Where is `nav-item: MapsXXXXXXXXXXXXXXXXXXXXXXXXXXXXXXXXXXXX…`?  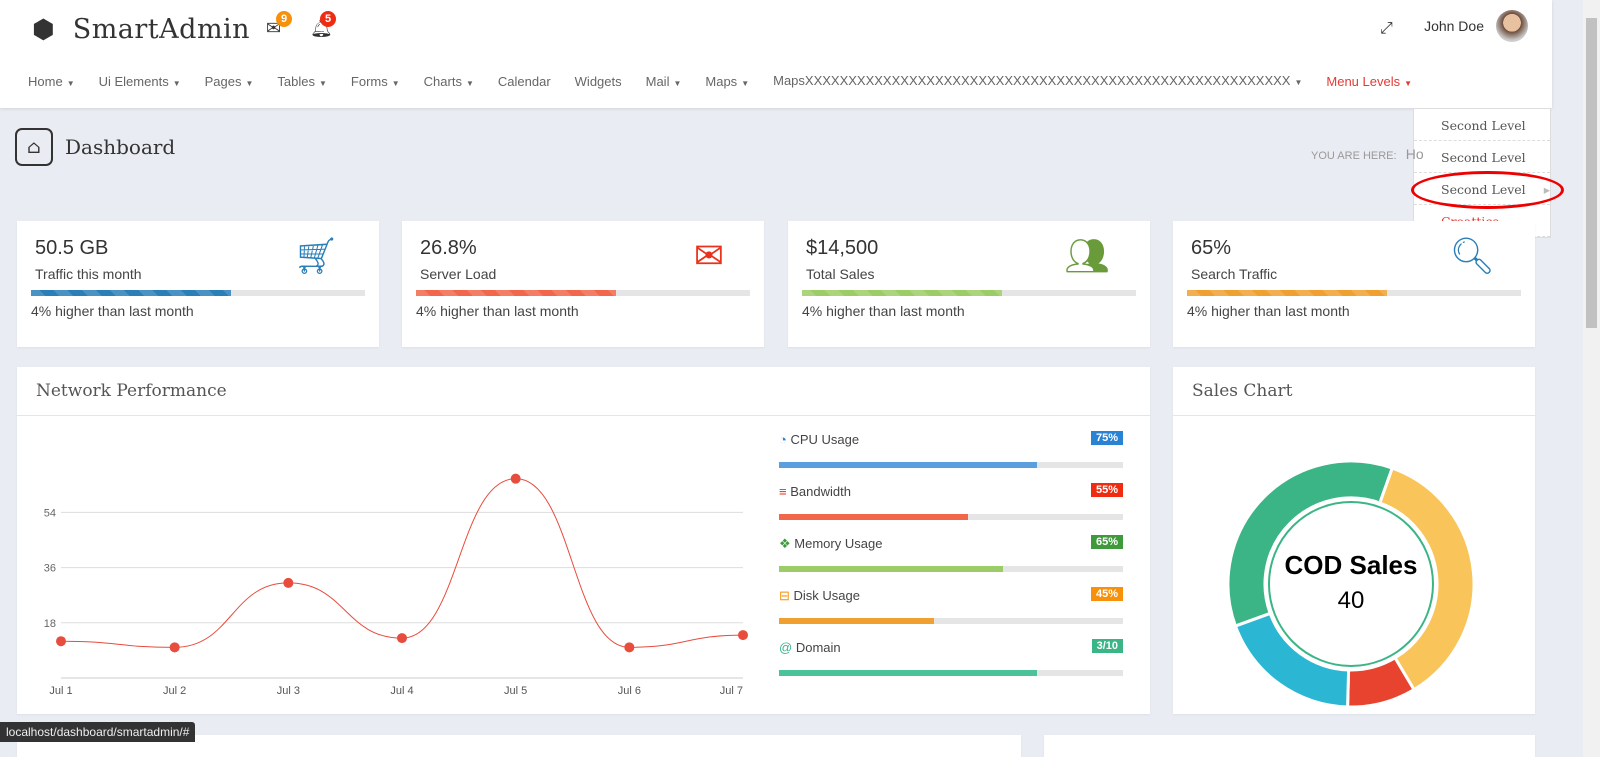
nav-item: MapsXXXXXXXXXXXXXXXXXXXXXXXXXXXXXXXXXXXX… is located at coordinates (1037, 81).